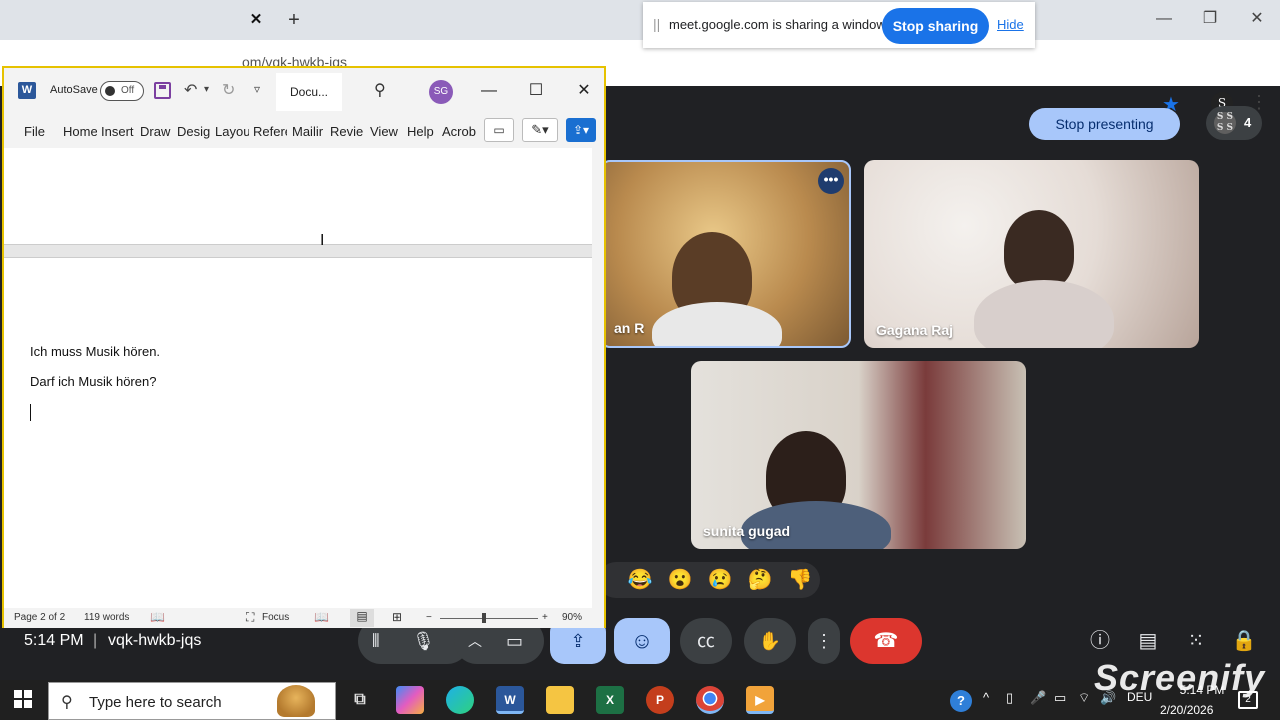  What do you see at coordinates (640, 20) in the screenshot?
I see `browser-tab-strip: ✕ + — ❐ ✕` at bounding box center [640, 20].